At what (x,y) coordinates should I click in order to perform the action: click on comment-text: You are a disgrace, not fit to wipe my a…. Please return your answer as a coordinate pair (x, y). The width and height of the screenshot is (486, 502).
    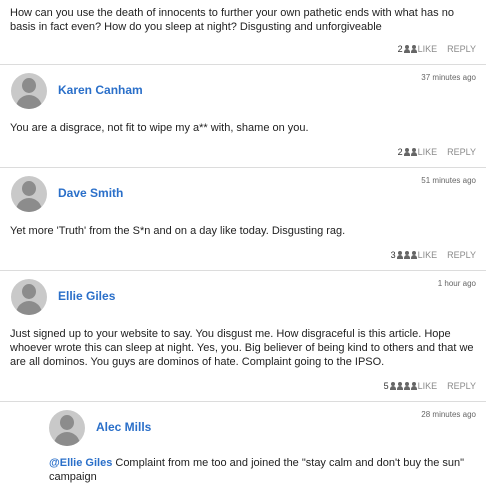
    Looking at the image, I should click on (159, 128).